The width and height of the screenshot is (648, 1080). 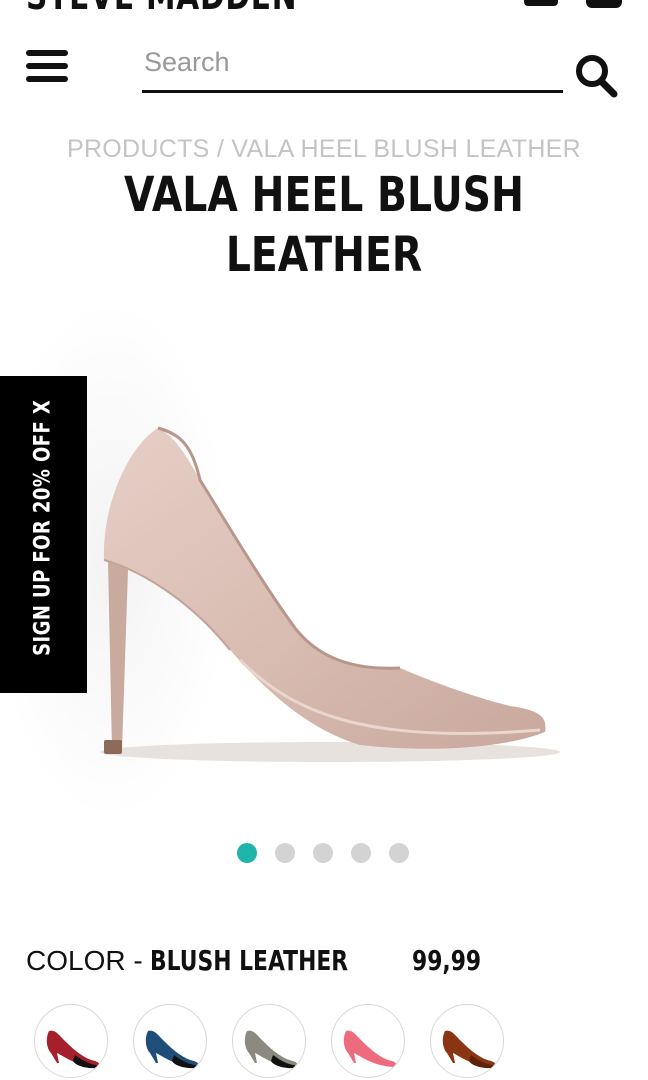 What do you see at coordinates (354, 62) in the screenshot?
I see `search-input` at bounding box center [354, 62].